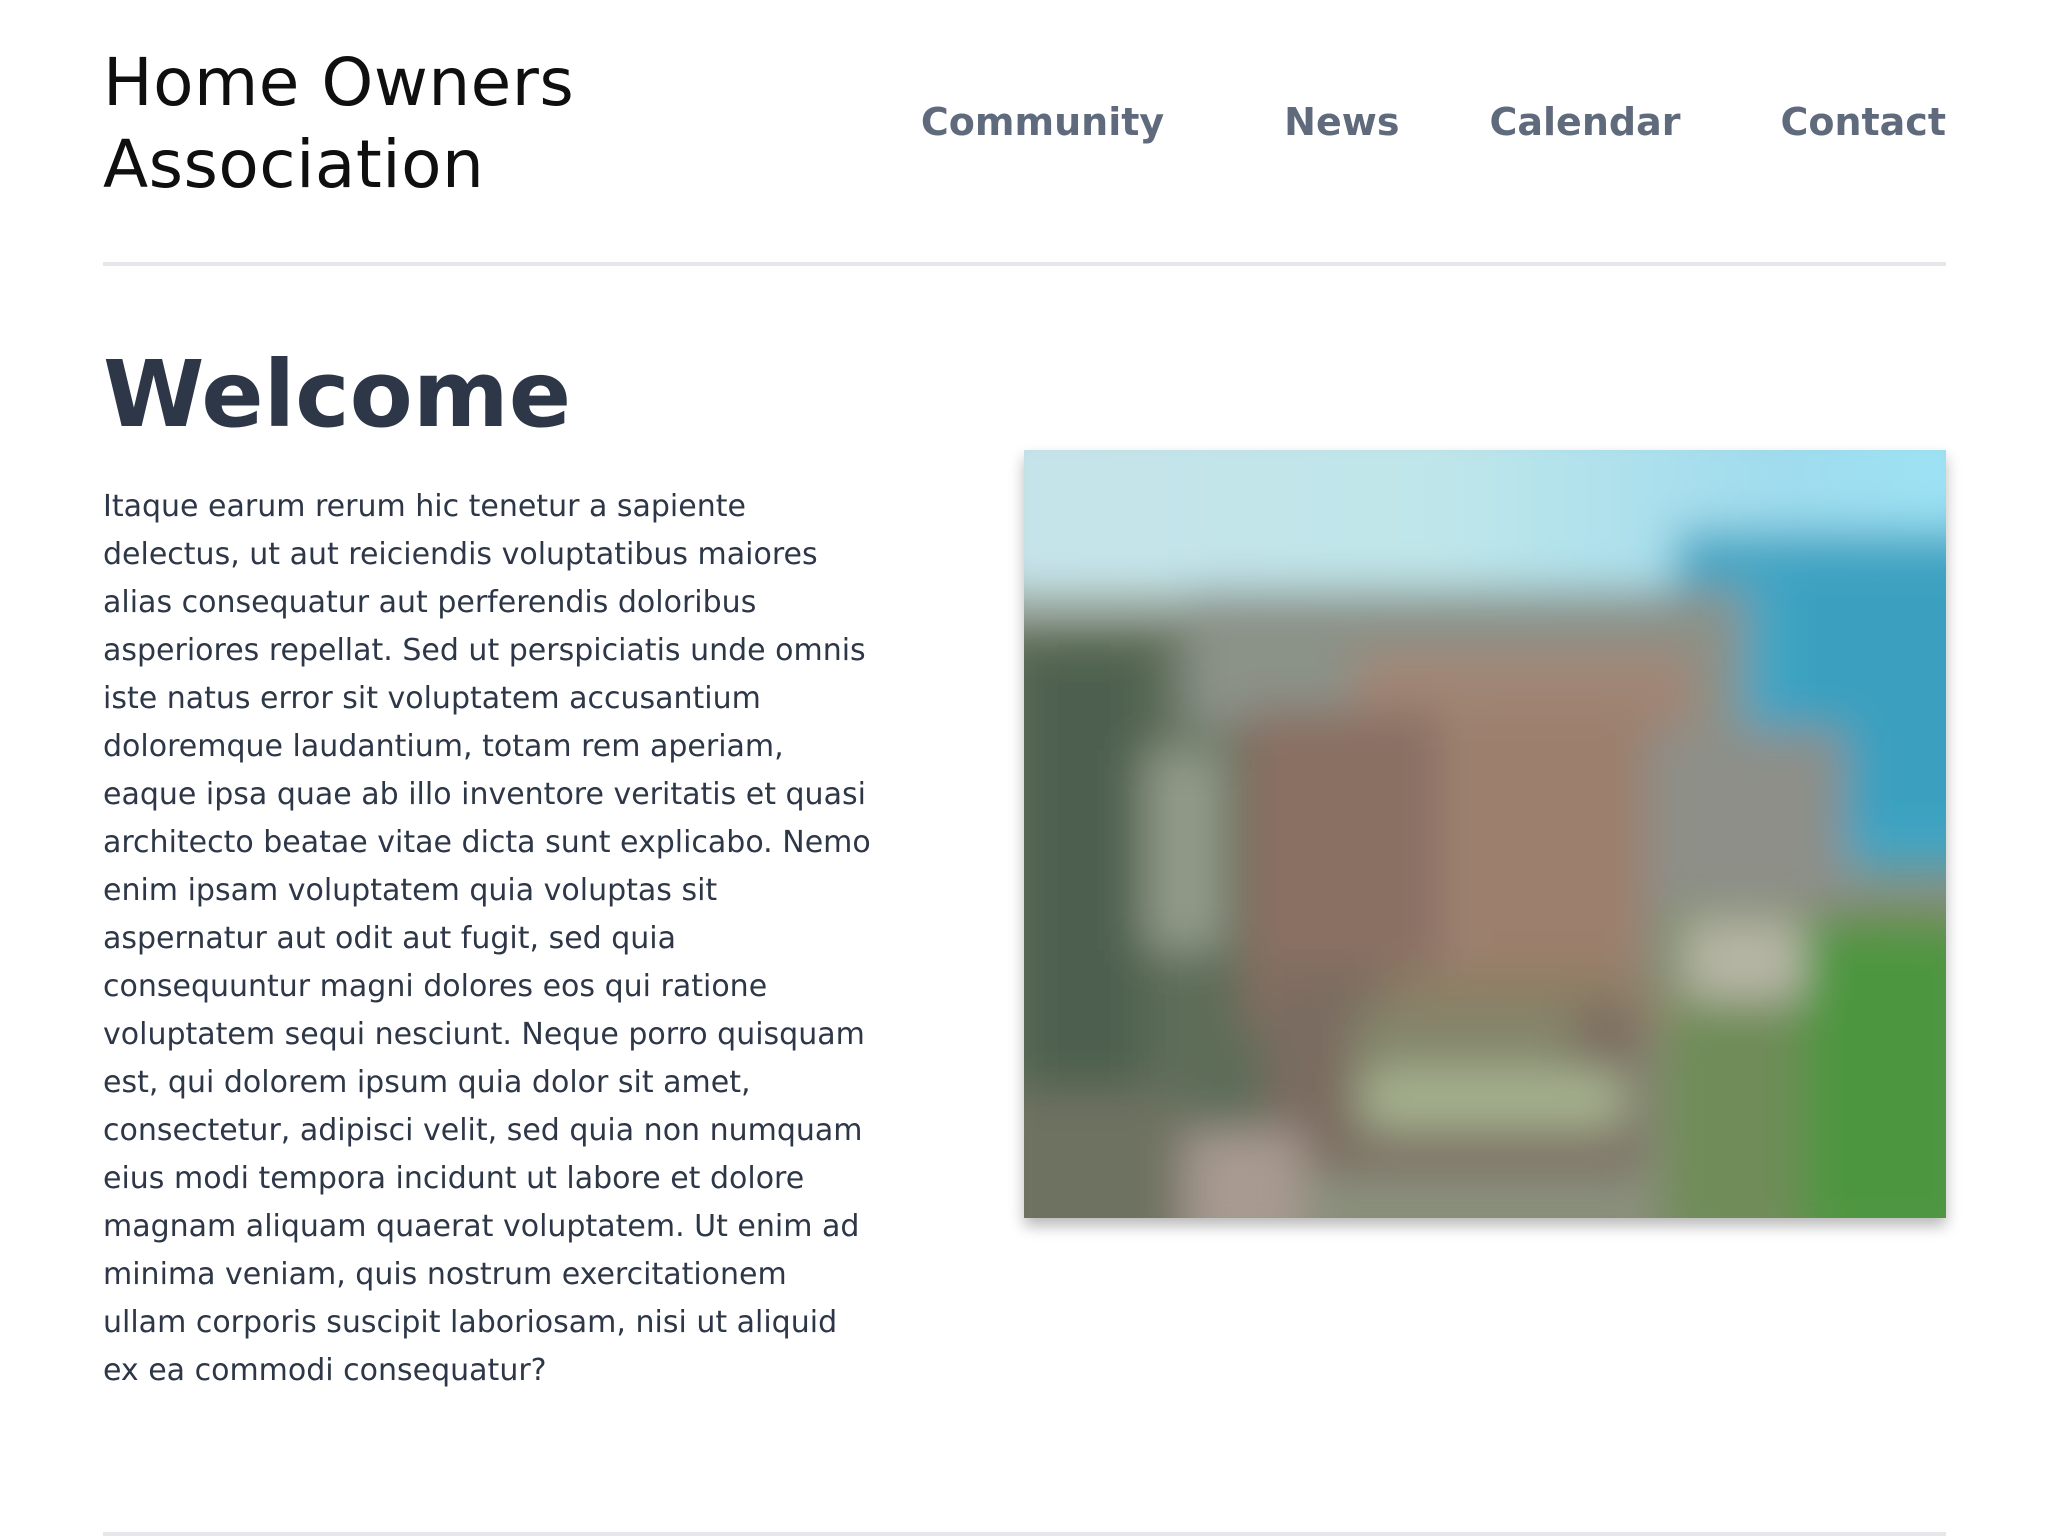 This screenshot has width=2048, height=1536. I want to click on footer-divider, so click(1024, 1534).